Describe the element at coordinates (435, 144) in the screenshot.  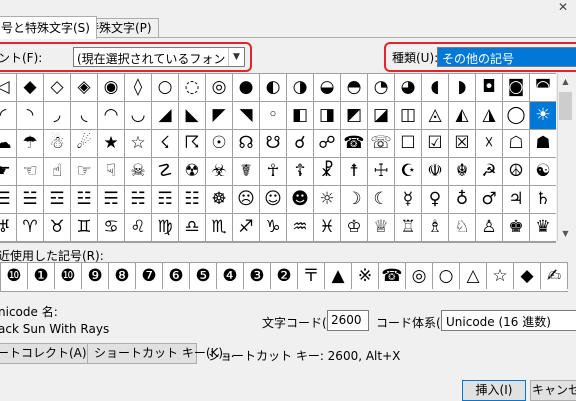
I see `symbol-cell: ☑` at that location.